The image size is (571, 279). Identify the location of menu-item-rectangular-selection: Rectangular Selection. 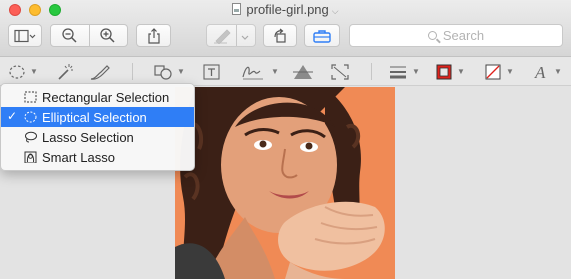
(97, 97).